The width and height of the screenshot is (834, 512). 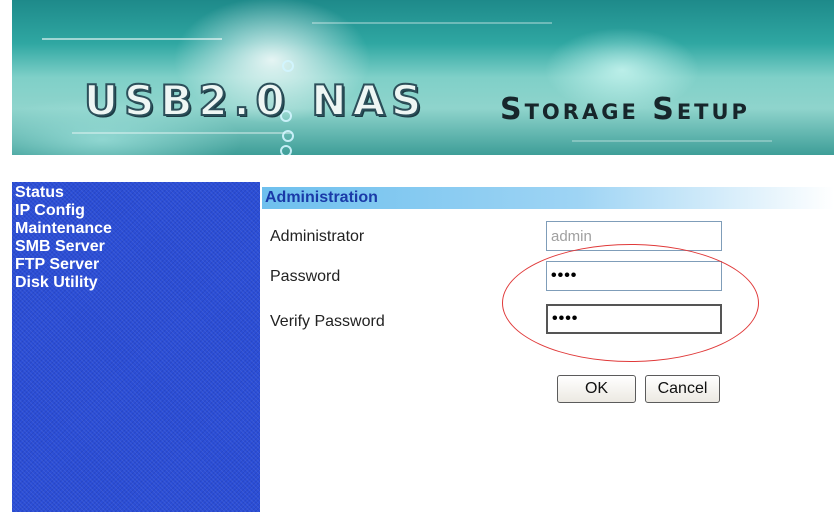 I want to click on ok-button: OK, so click(x=596, y=389).